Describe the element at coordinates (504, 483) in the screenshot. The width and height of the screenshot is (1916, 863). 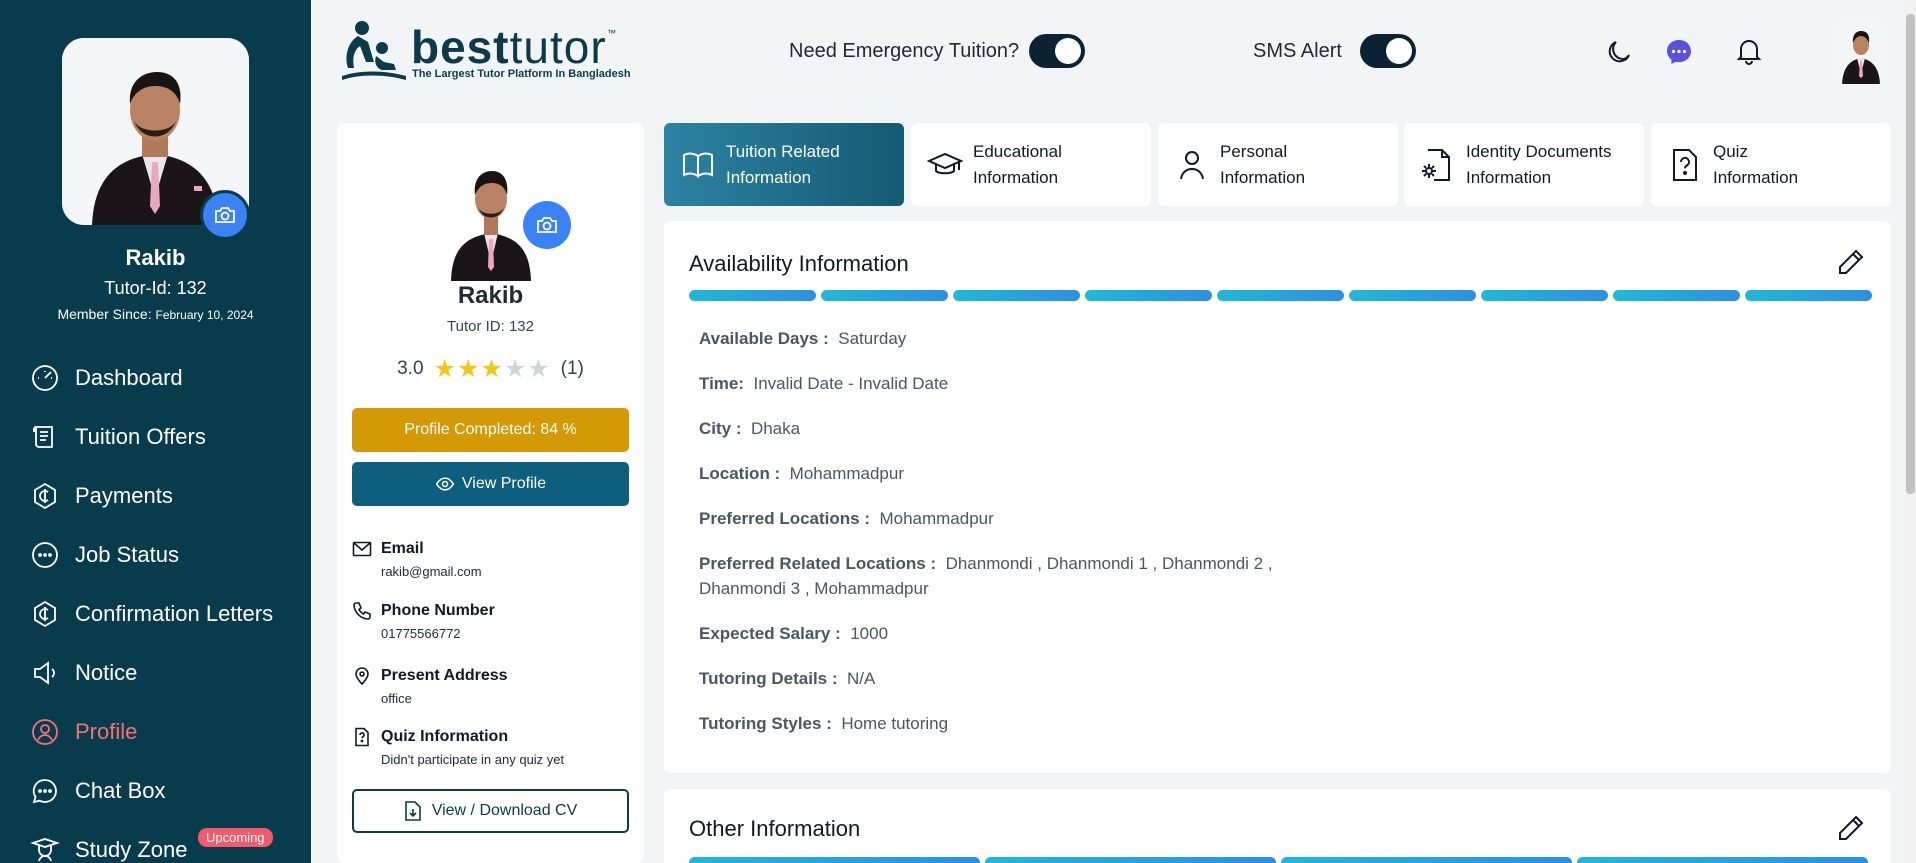
I see `view-profile-label: View Profile` at that location.